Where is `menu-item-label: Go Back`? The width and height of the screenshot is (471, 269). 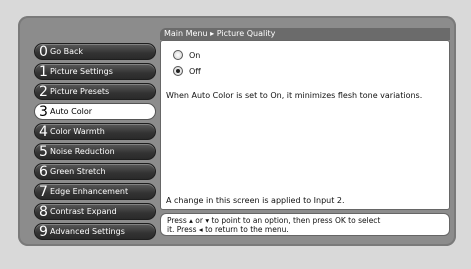
menu-item-label: Go Back is located at coordinates (67, 51).